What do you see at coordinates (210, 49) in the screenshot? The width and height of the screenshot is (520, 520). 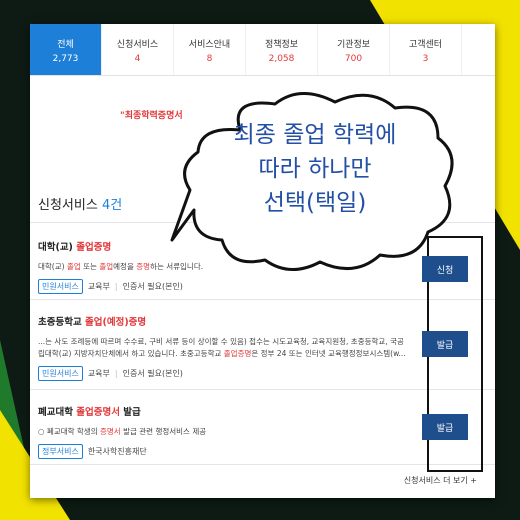 I see `tab-service-info: 서비스안내 8` at bounding box center [210, 49].